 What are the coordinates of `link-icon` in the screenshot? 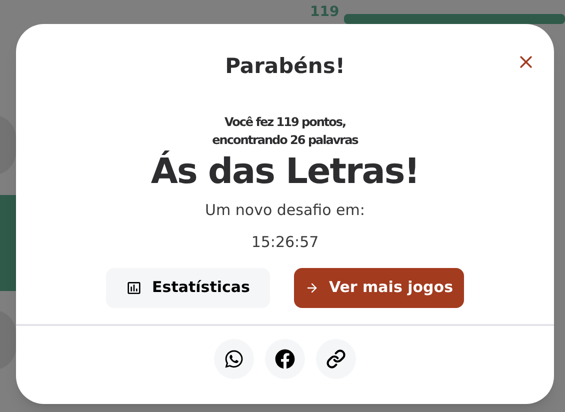 It's located at (336, 358).